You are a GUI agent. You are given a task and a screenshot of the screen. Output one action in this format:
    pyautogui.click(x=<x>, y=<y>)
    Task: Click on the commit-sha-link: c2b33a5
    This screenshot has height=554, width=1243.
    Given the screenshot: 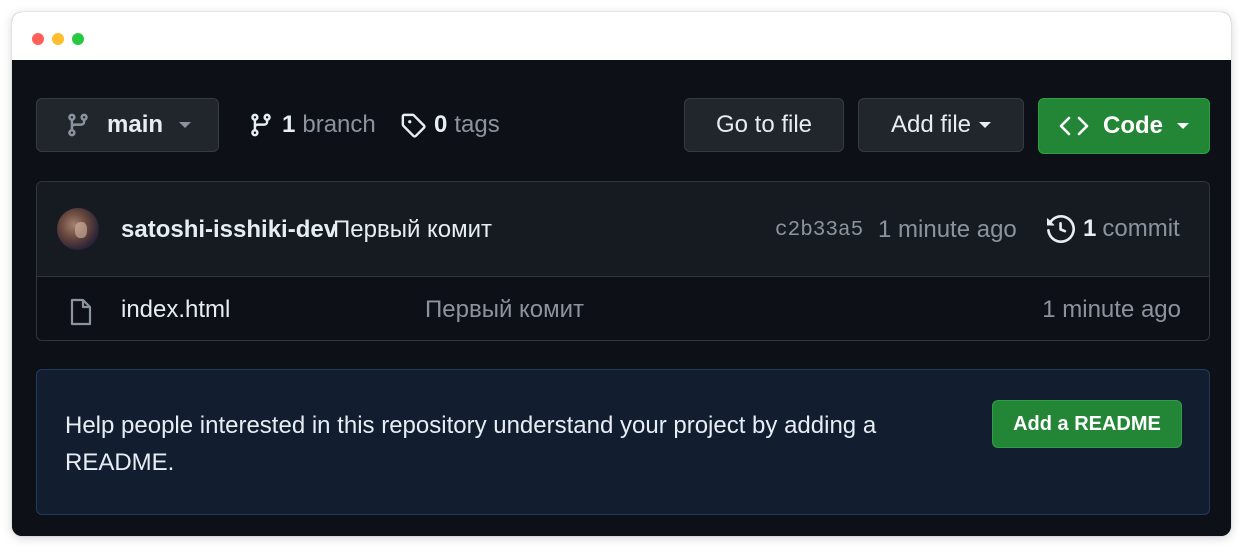 What is the action you would take?
    pyautogui.click(x=819, y=230)
    